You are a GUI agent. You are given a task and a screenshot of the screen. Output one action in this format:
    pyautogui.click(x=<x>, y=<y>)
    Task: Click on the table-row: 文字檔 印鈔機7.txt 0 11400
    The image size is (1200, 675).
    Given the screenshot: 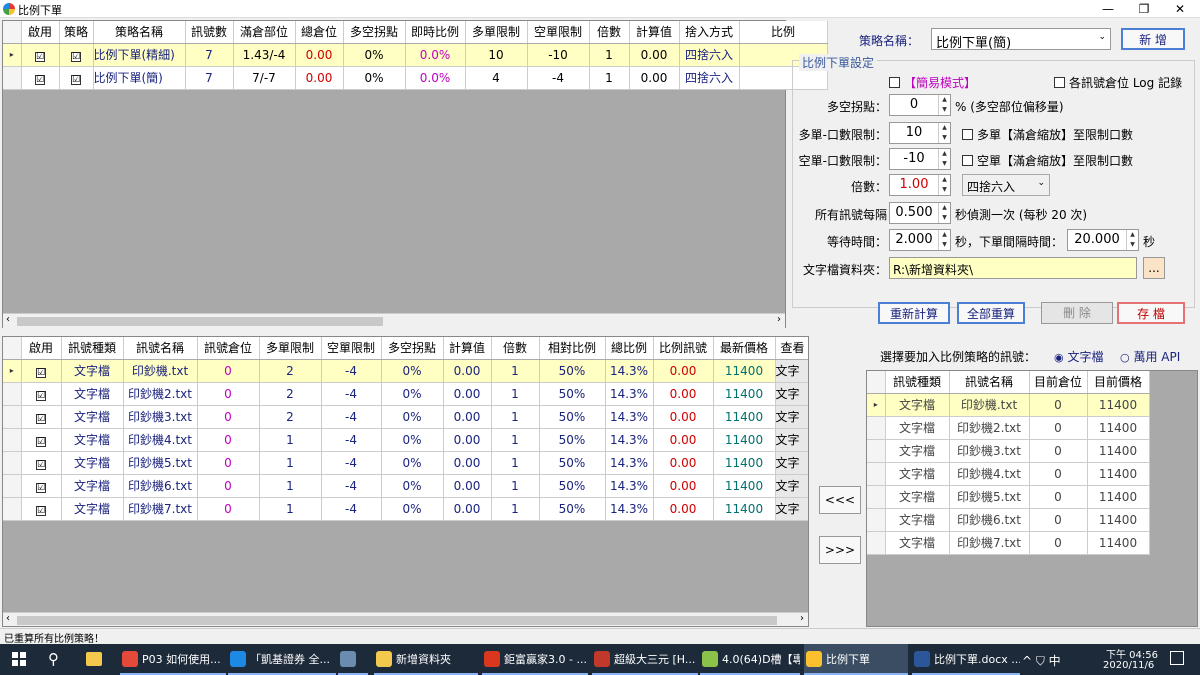 What is the action you would take?
    pyautogui.click(x=1008, y=543)
    